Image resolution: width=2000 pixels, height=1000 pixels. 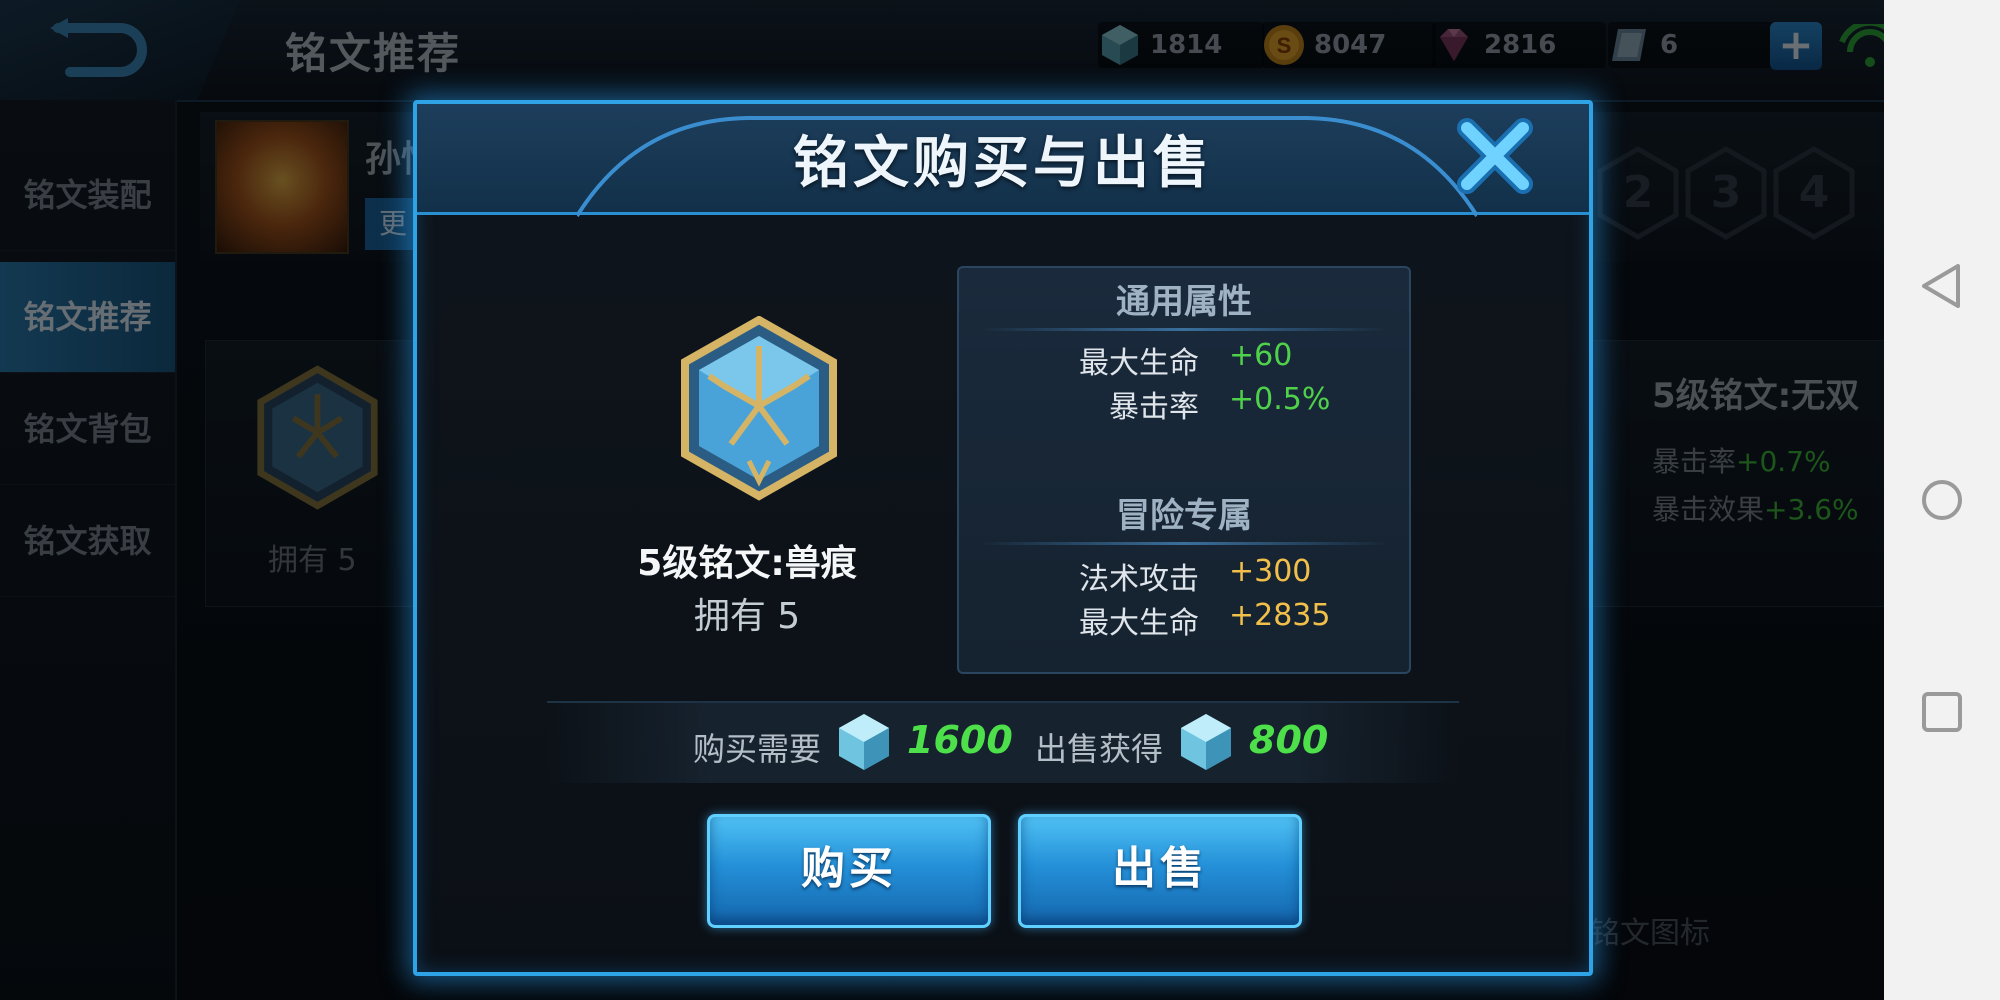 I want to click on svg-text: S, so click(x=1284, y=45).